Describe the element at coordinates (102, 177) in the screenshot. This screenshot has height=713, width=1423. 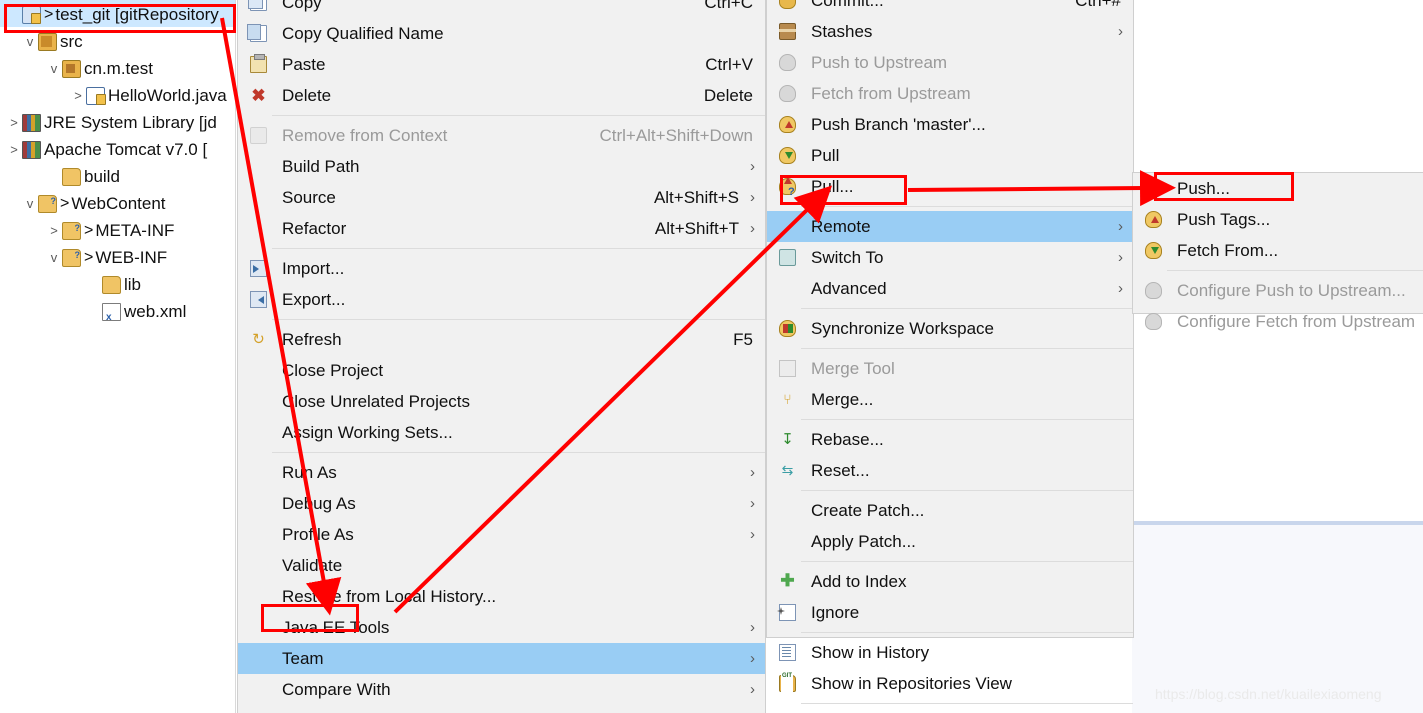
I see `tree-item-label: build` at that location.